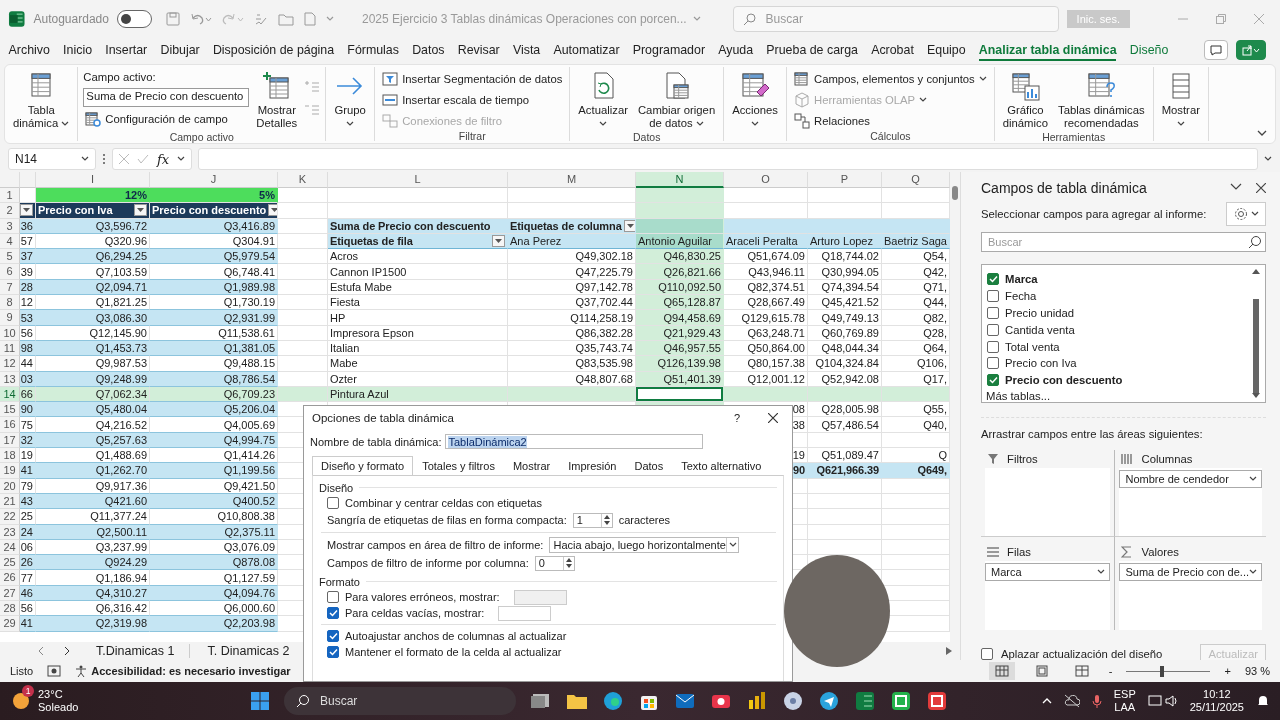 This screenshot has height=720, width=1280. I want to click on bar-chart-icon, so click(757, 701).